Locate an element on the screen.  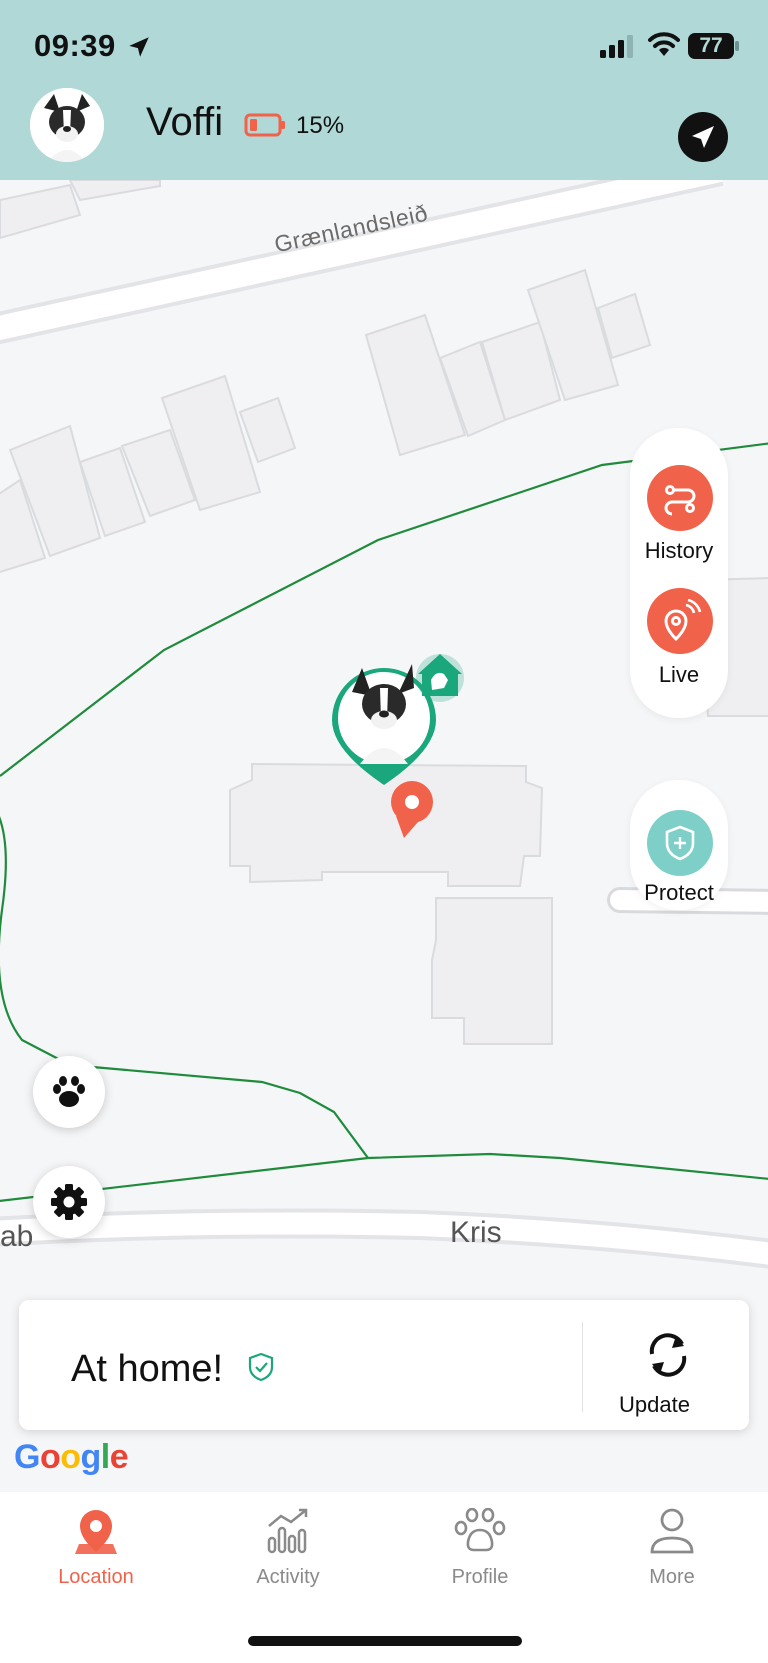
status-battery-level: 77 is located at coordinates (711, 45).